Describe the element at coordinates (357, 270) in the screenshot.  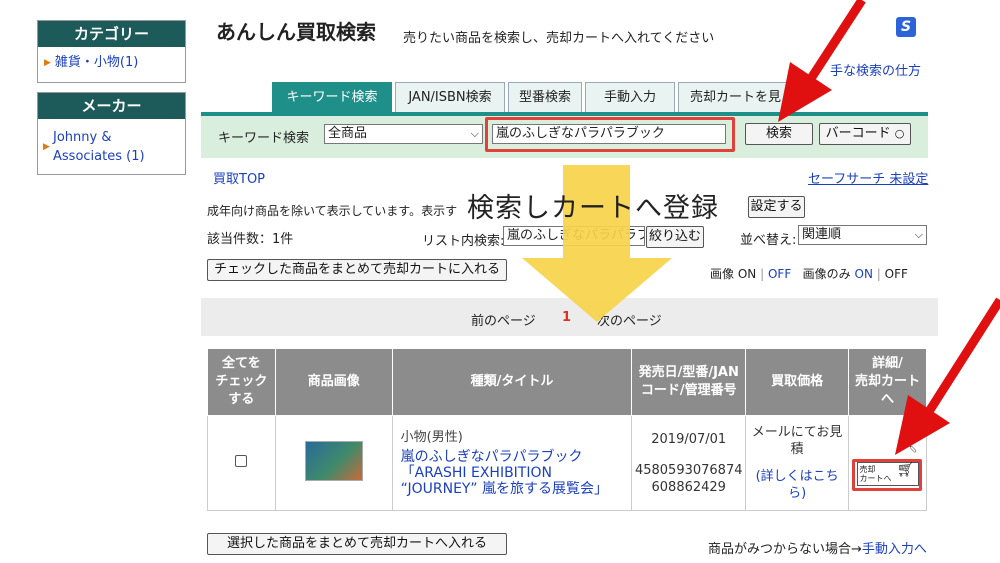
I see `bulk-add-checked-button: チェックした商品をまとめて売却カートに入れる` at that location.